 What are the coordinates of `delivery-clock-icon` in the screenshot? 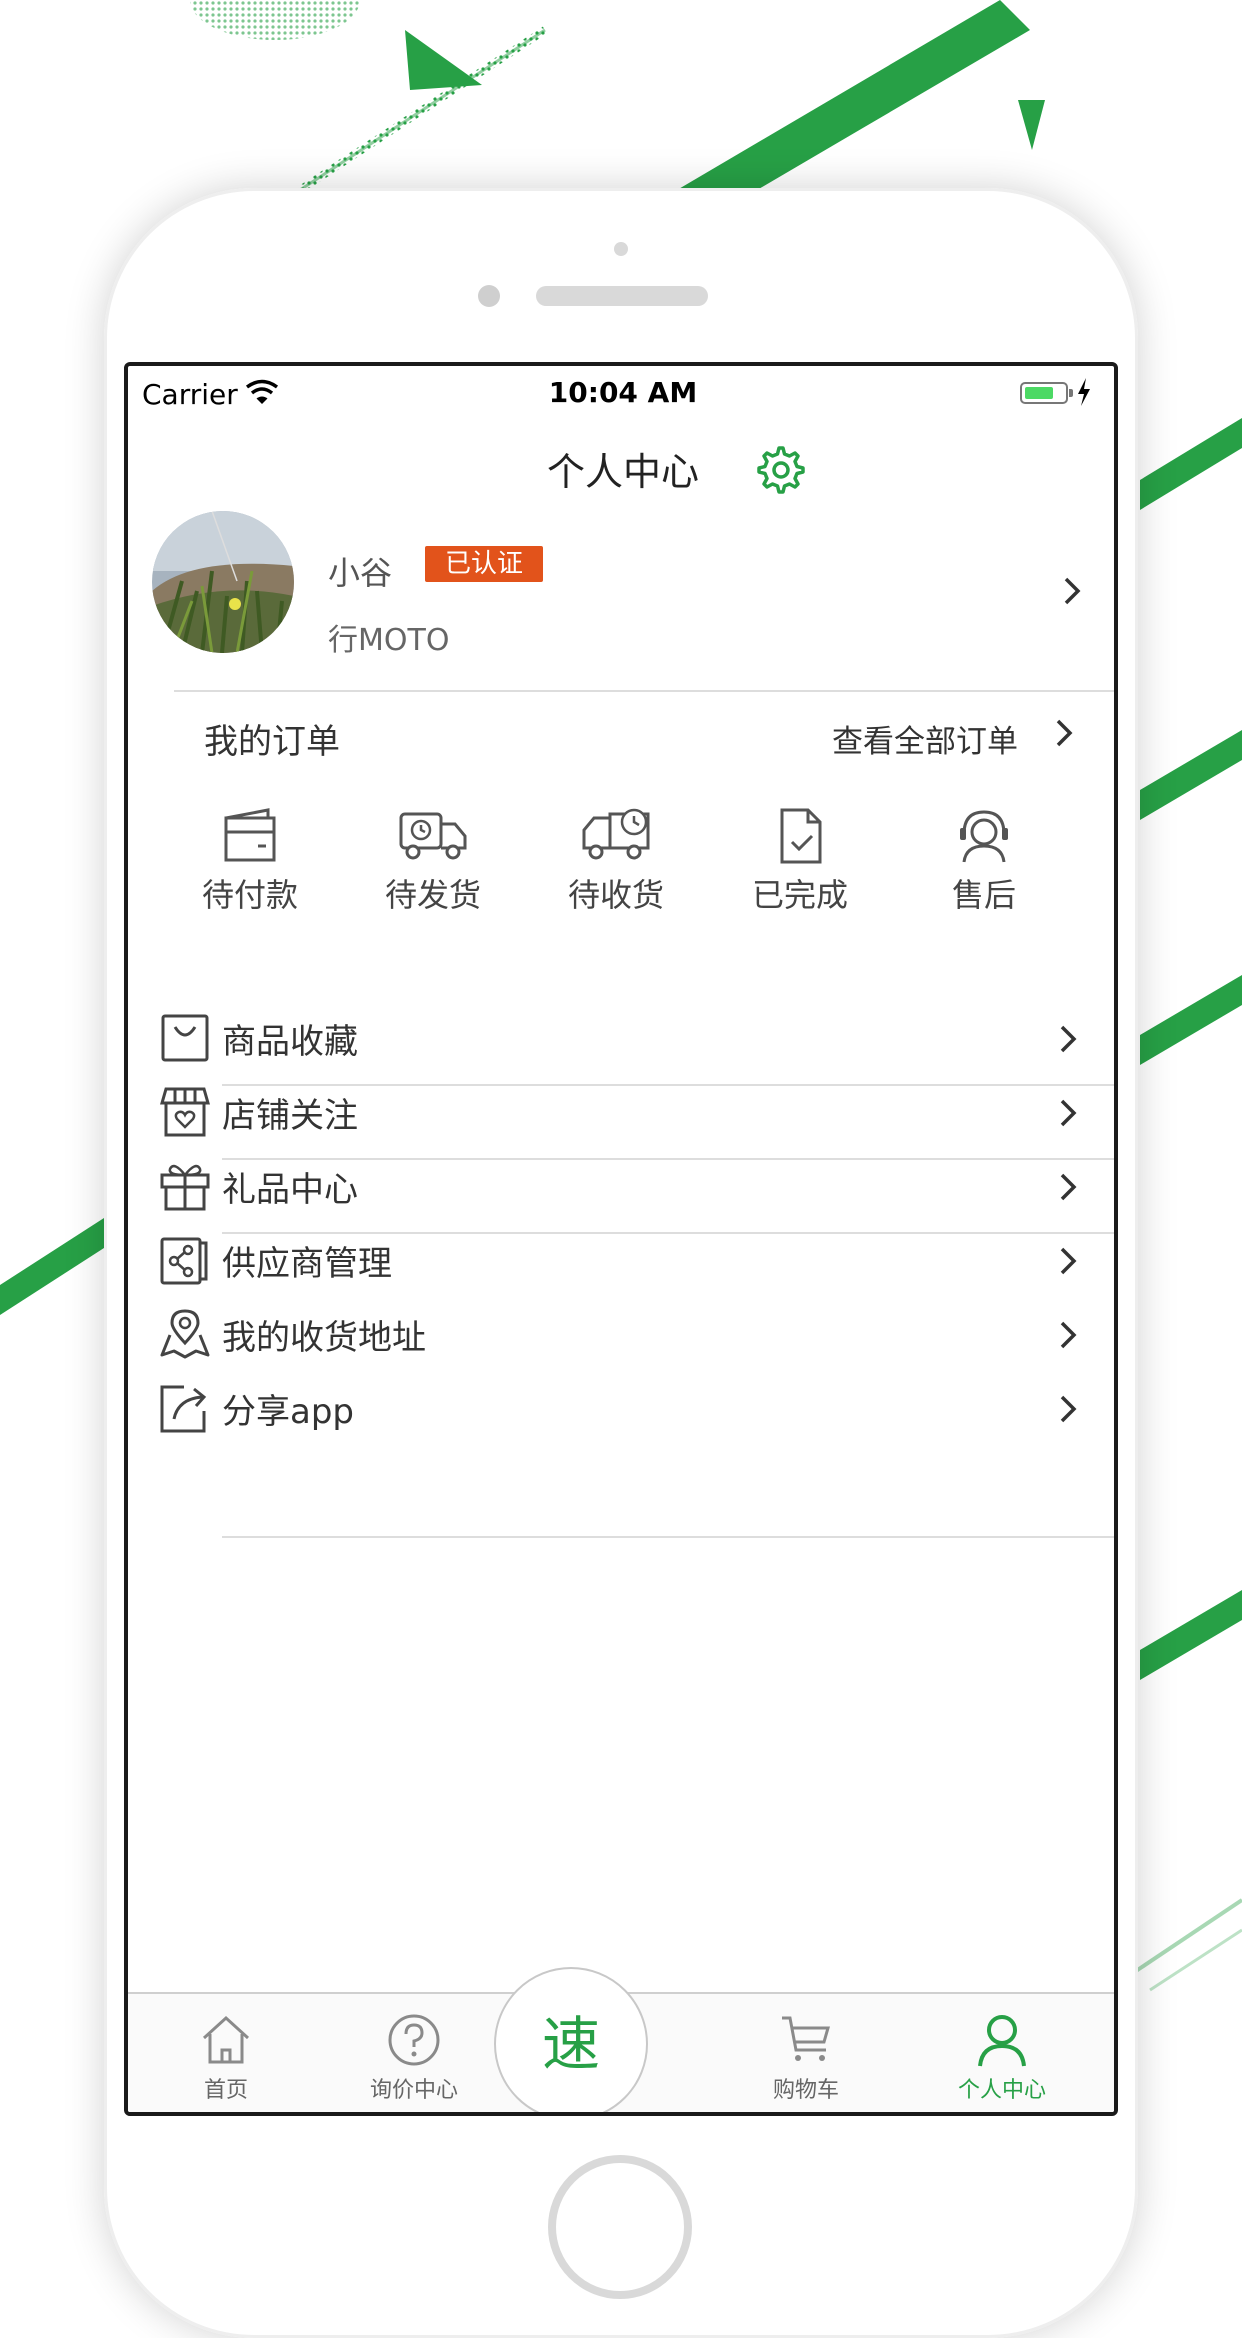 It's located at (616, 834).